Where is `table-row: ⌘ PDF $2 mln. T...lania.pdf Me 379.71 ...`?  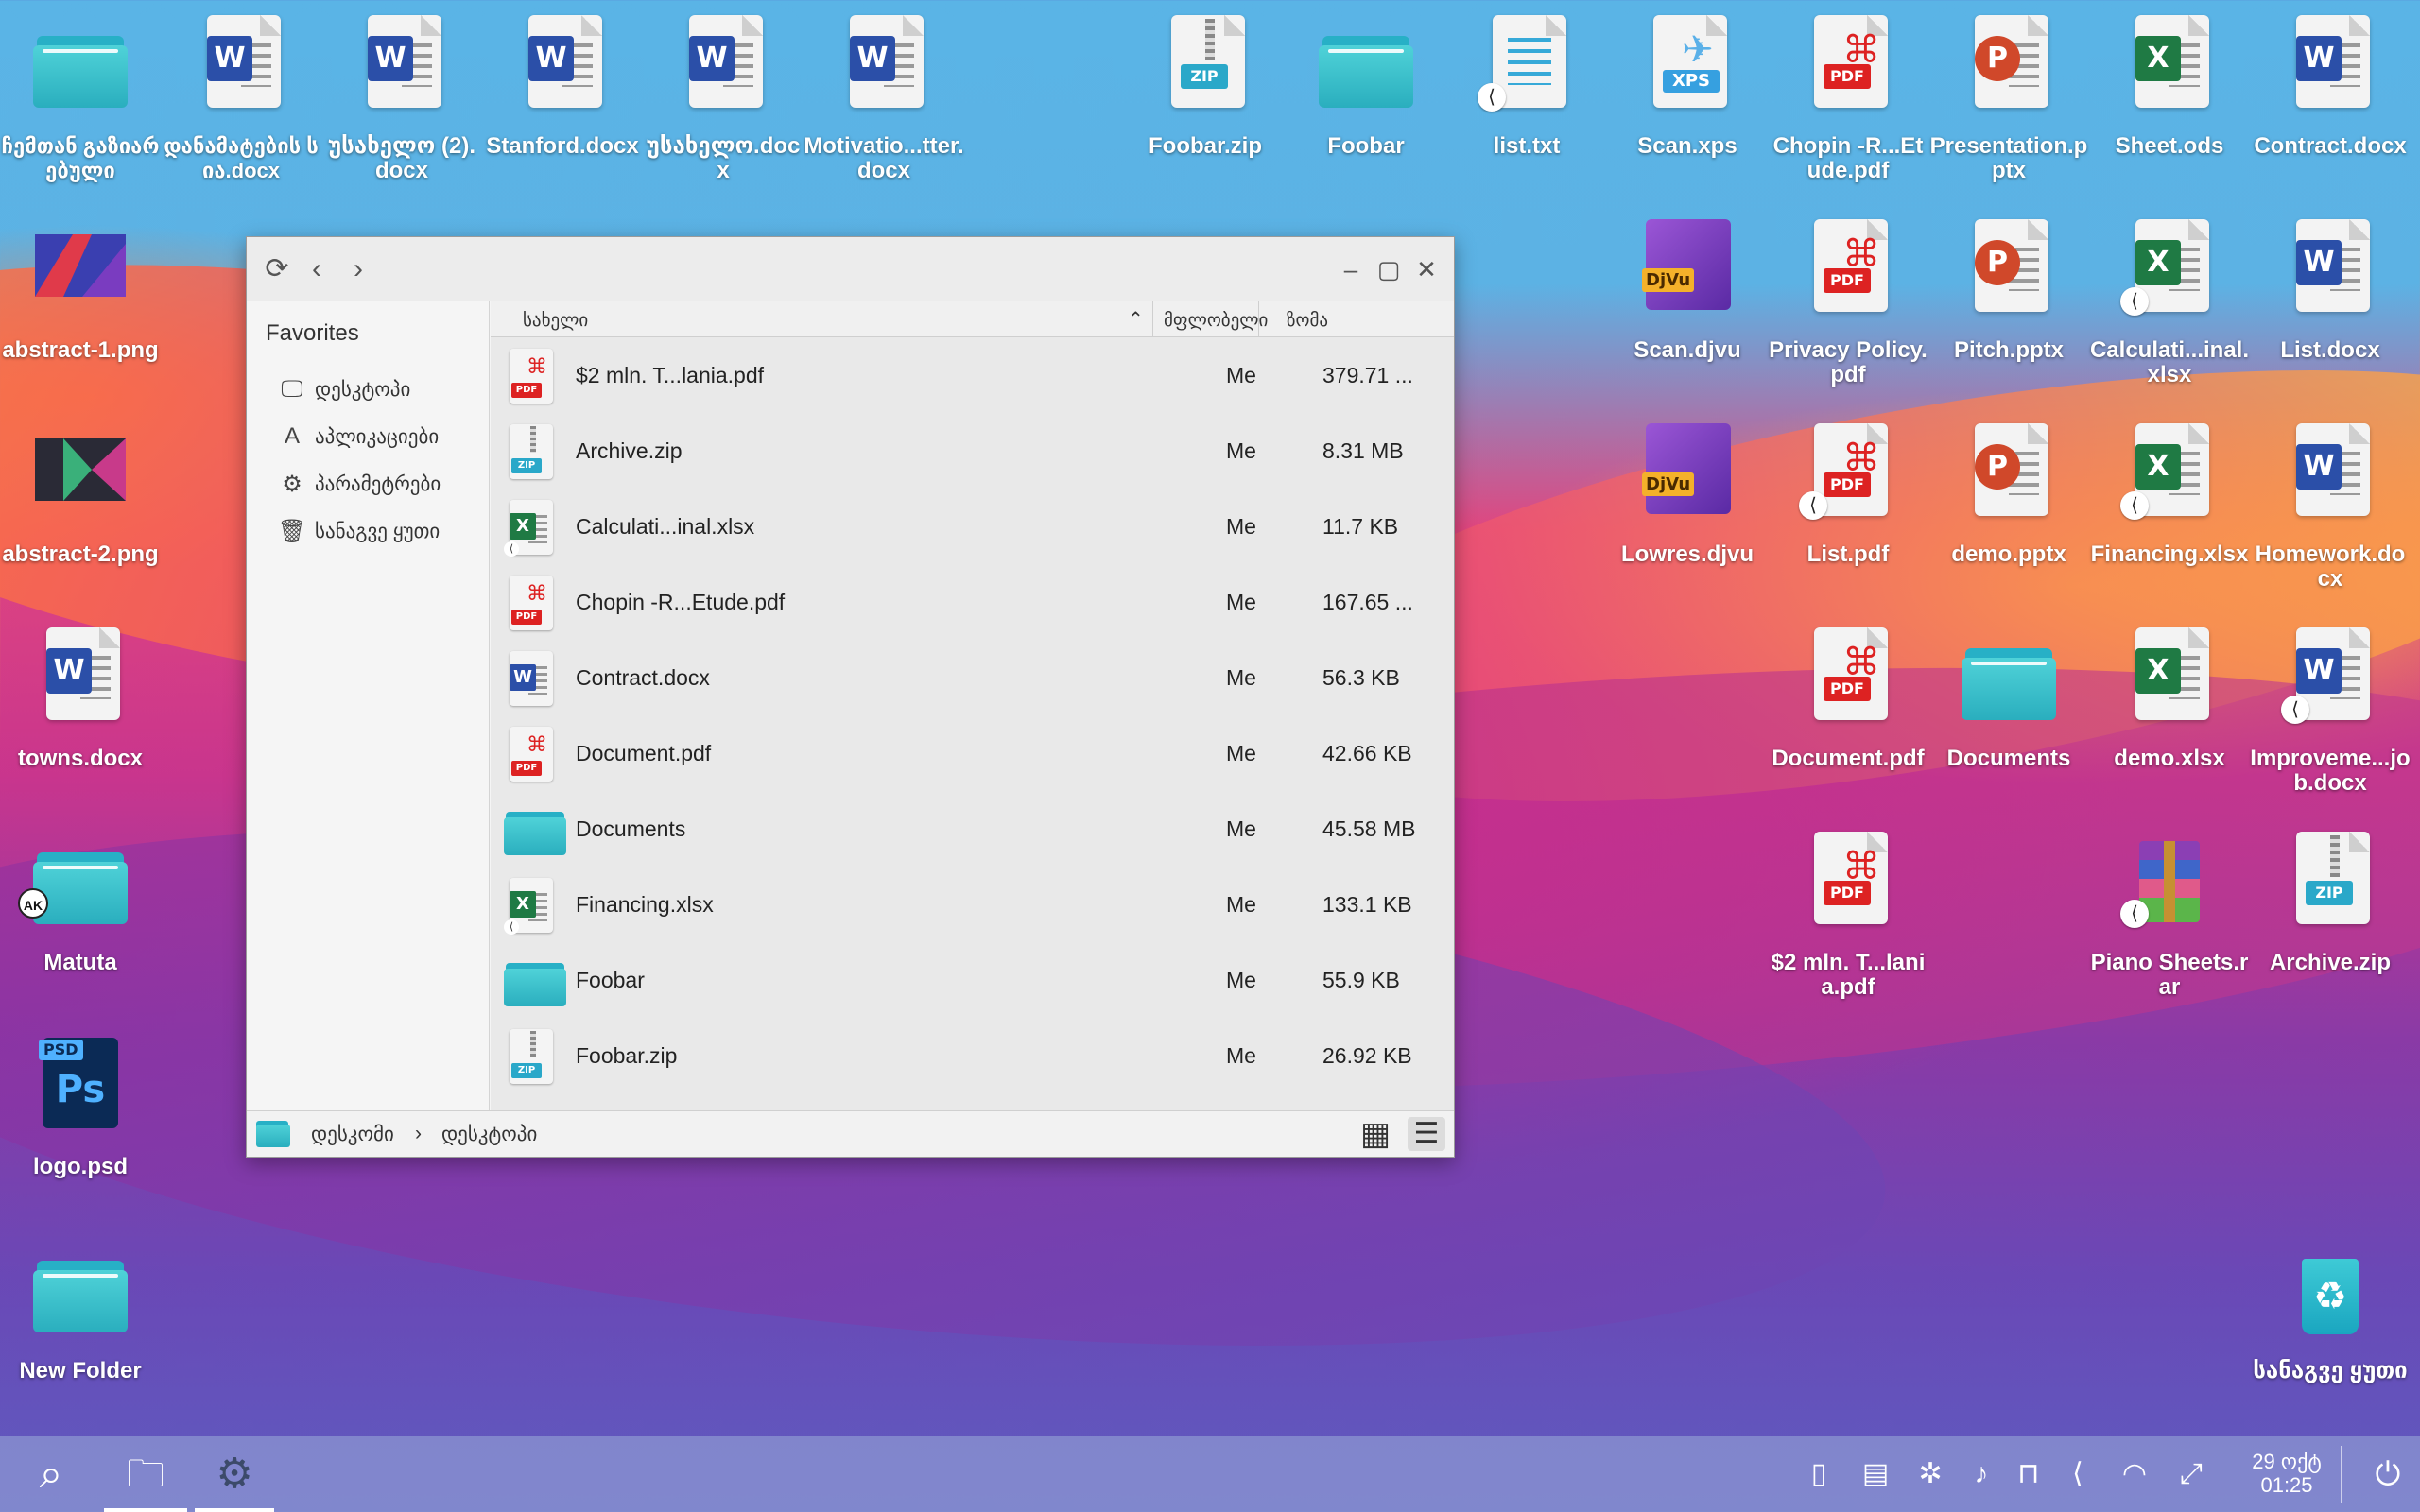 table-row: ⌘ PDF $2 mln. T...lania.pdf Me 379.71 ... is located at coordinates (972, 375).